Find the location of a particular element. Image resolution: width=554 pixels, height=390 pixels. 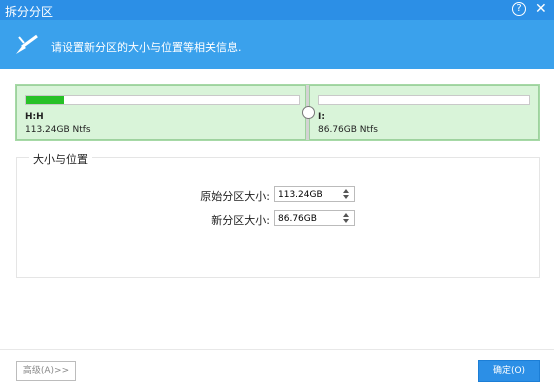

banner-message: 请设置新分区的大小与位置等相关信息. is located at coordinates (146, 47).